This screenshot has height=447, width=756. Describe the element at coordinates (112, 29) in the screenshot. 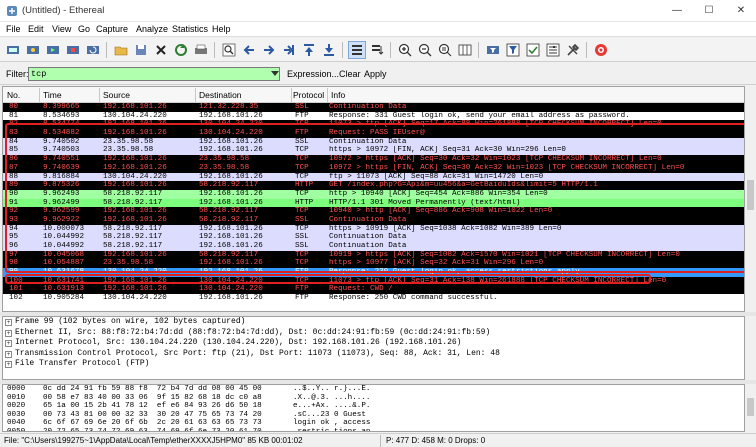

I see `menu-capture: Capture` at that location.